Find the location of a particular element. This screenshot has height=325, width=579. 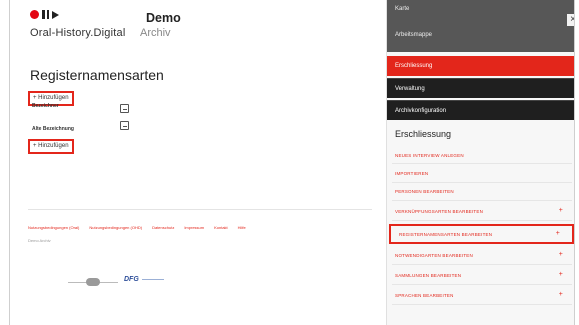

sponsor-logo is located at coordinates (93, 282).